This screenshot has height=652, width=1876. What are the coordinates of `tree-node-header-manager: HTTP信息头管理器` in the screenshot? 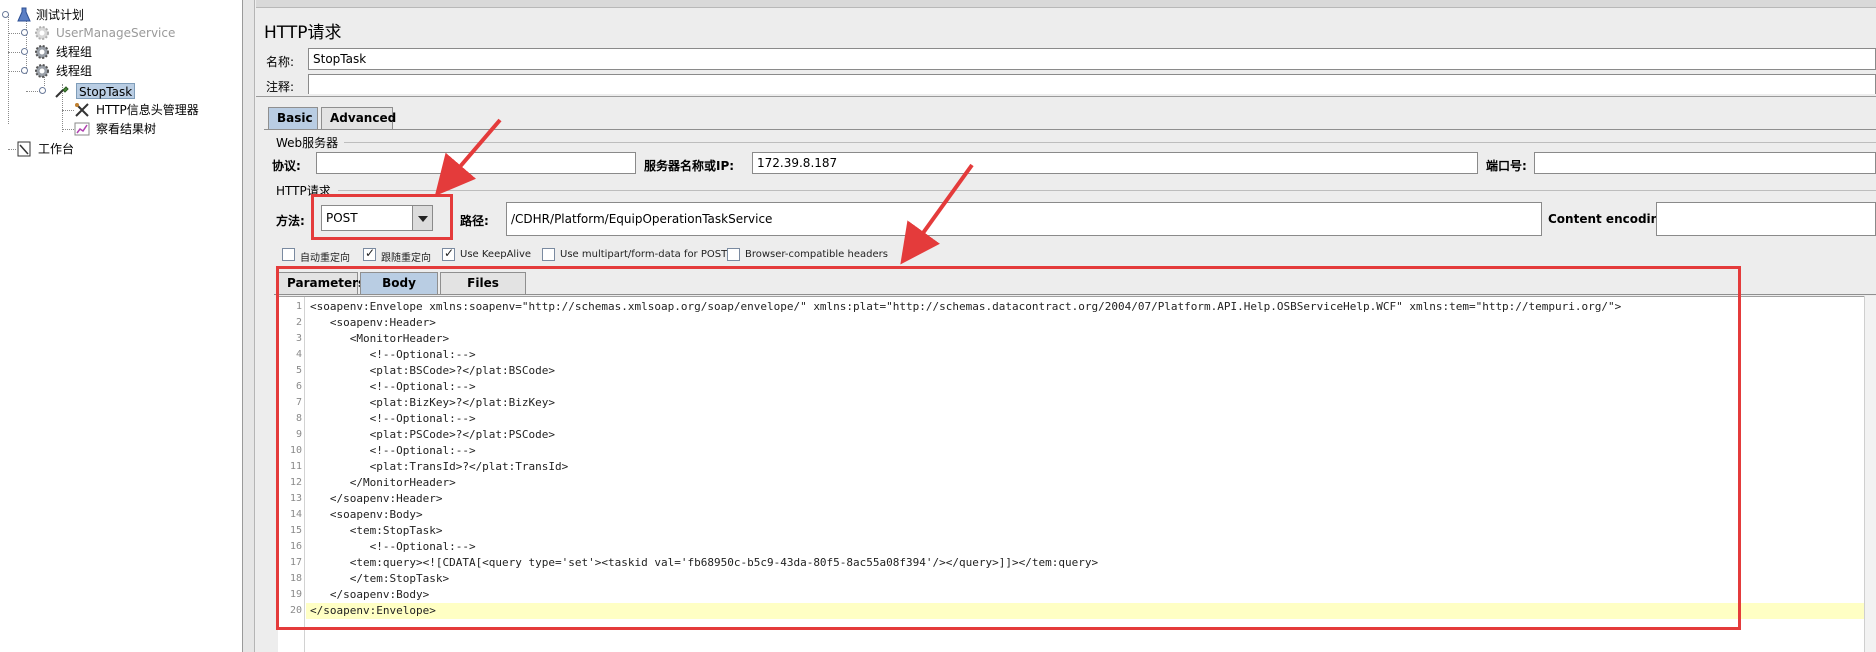 It's located at (120, 110).